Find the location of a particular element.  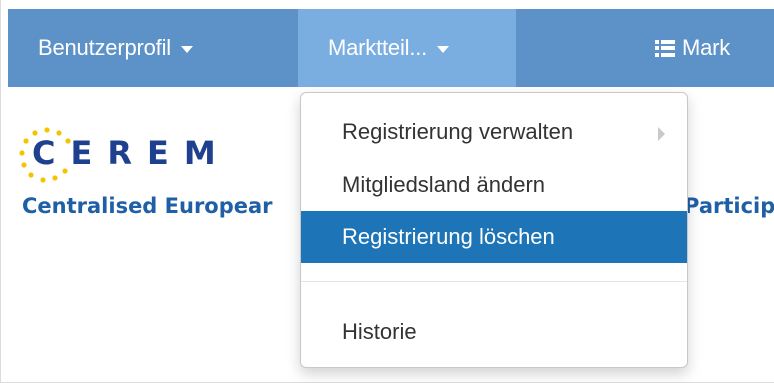

submenu-arrow-icon is located at coordinates (661, 134).